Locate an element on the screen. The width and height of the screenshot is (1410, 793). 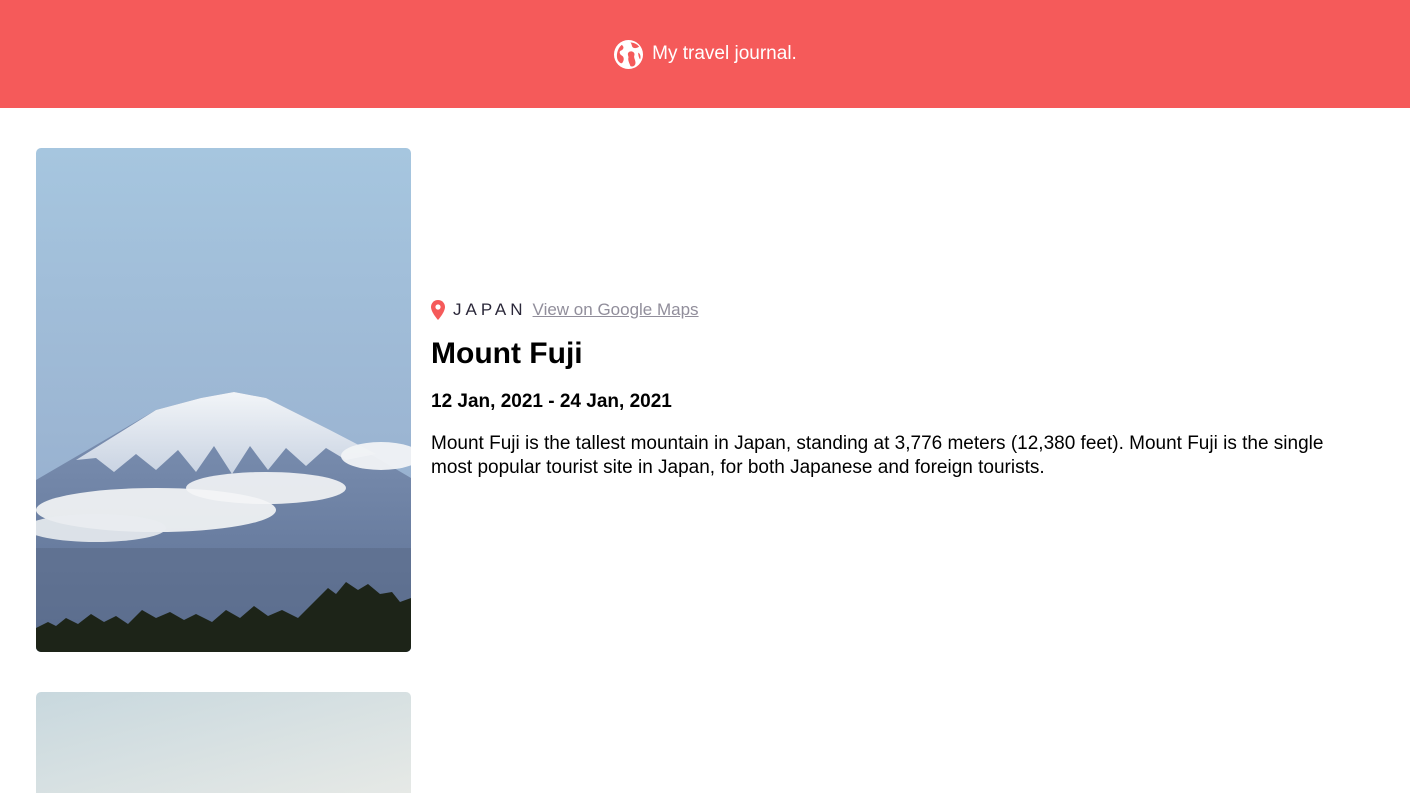
app-header: My travel journal. is located at coordinates (705, 54).